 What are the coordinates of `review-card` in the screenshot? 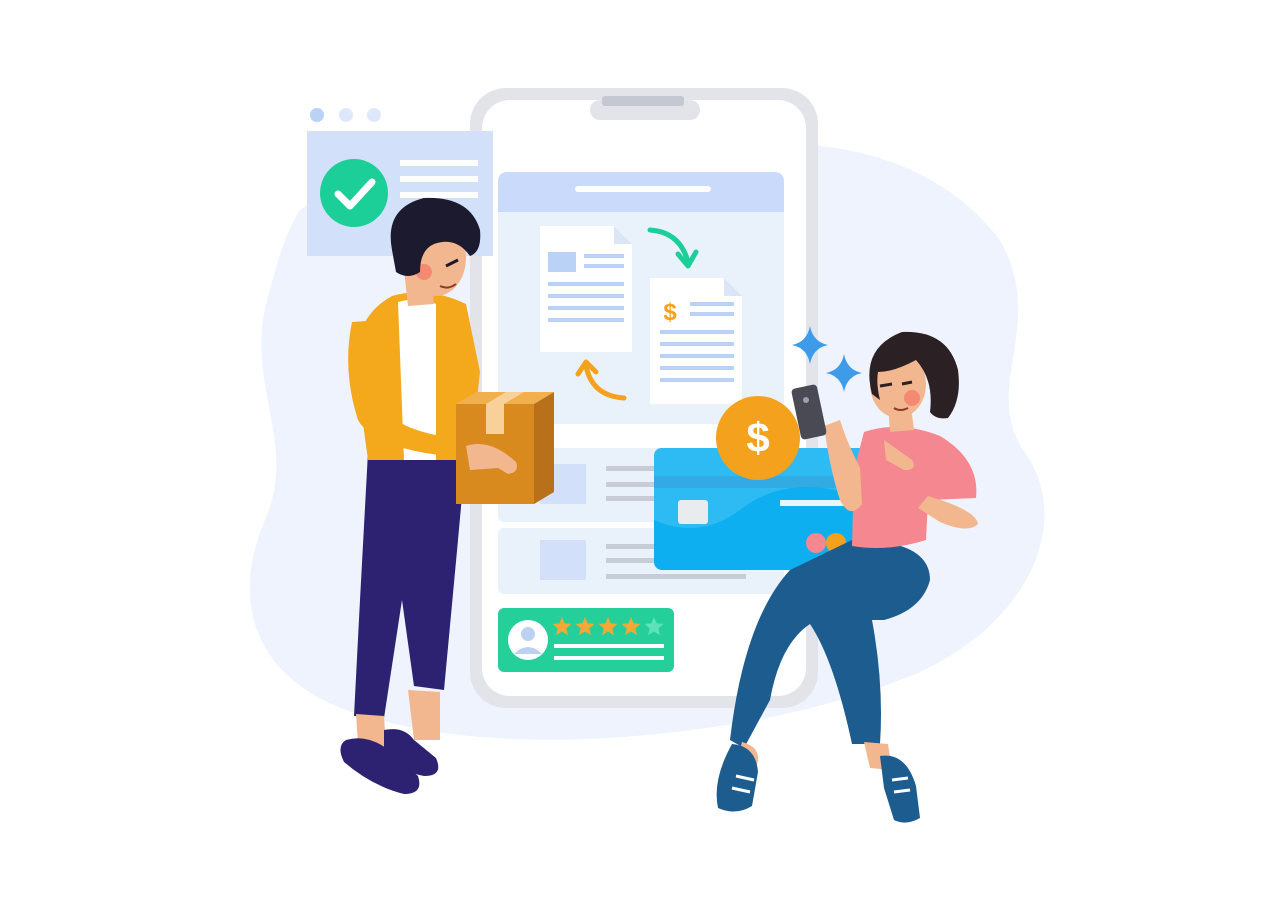 It's located at (586, 640).